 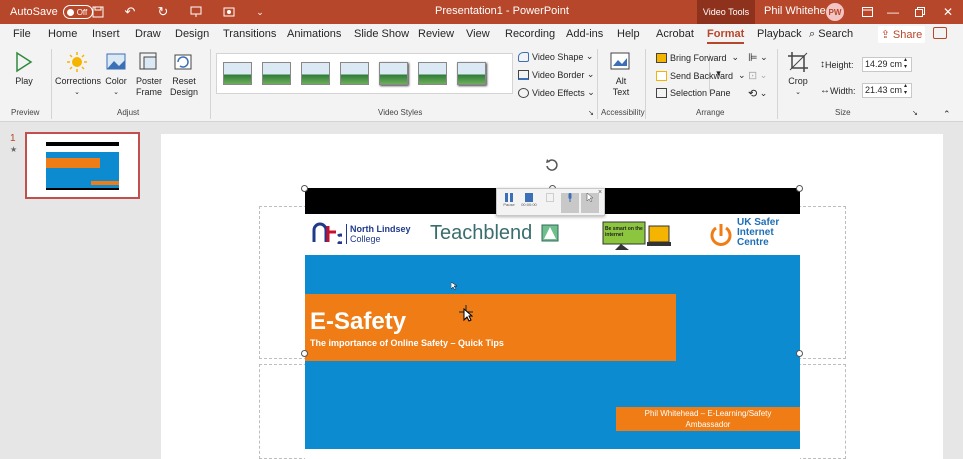 I want to click on resize-handle-top-left, so click(x=304, y=188).